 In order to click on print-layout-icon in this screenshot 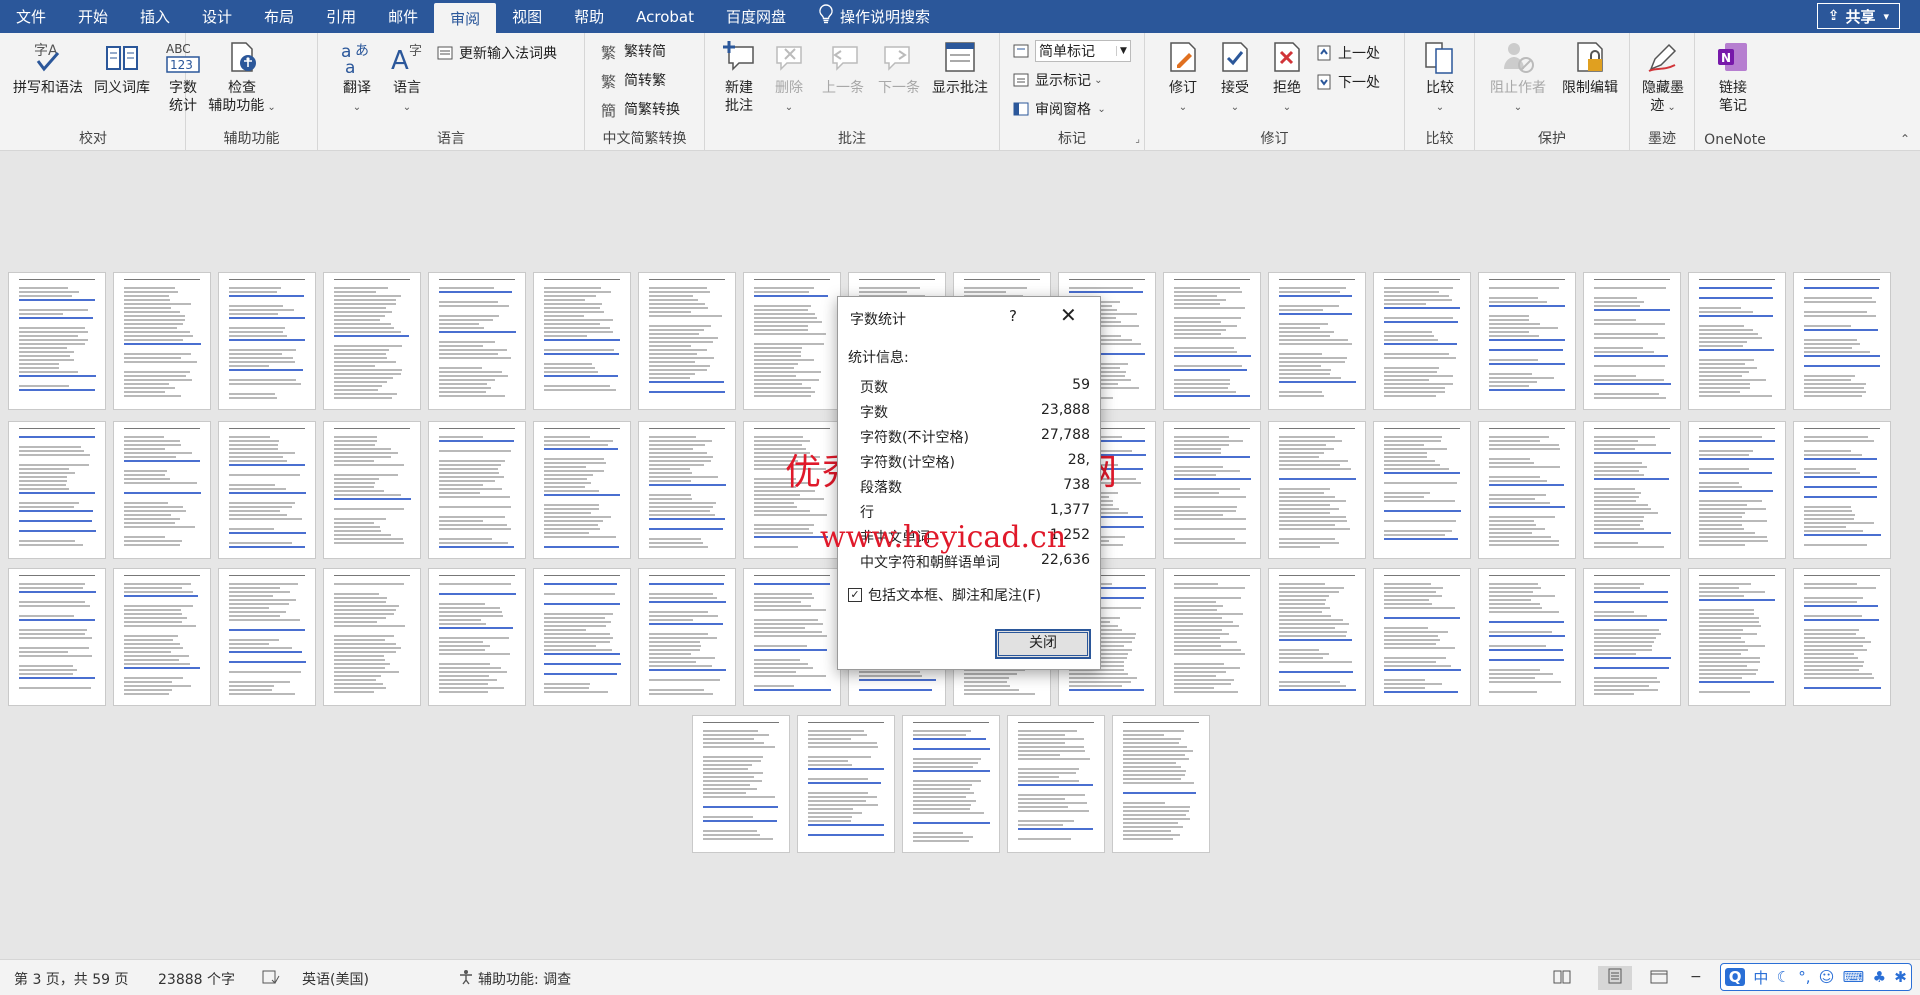, I will do `click(1615, 978)`.